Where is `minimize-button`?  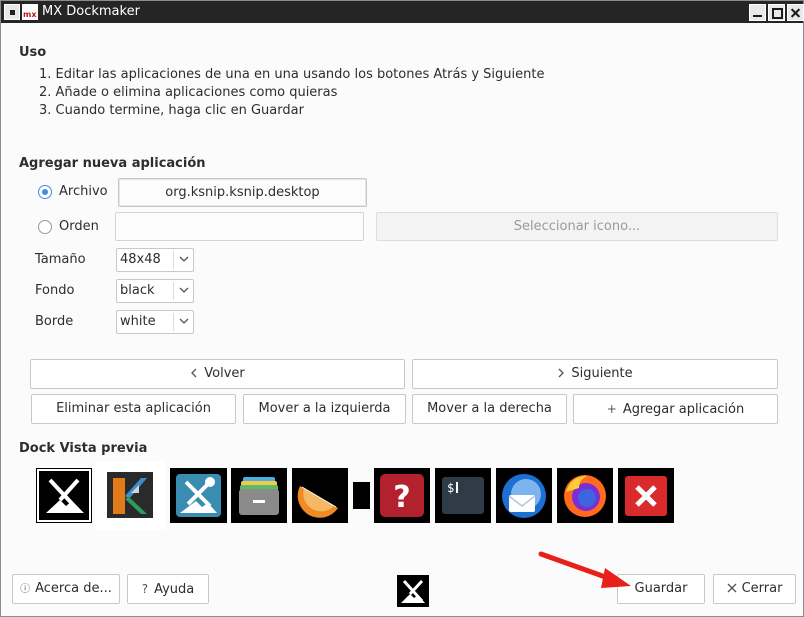 minimize-button is located at coordinates (757, 12).